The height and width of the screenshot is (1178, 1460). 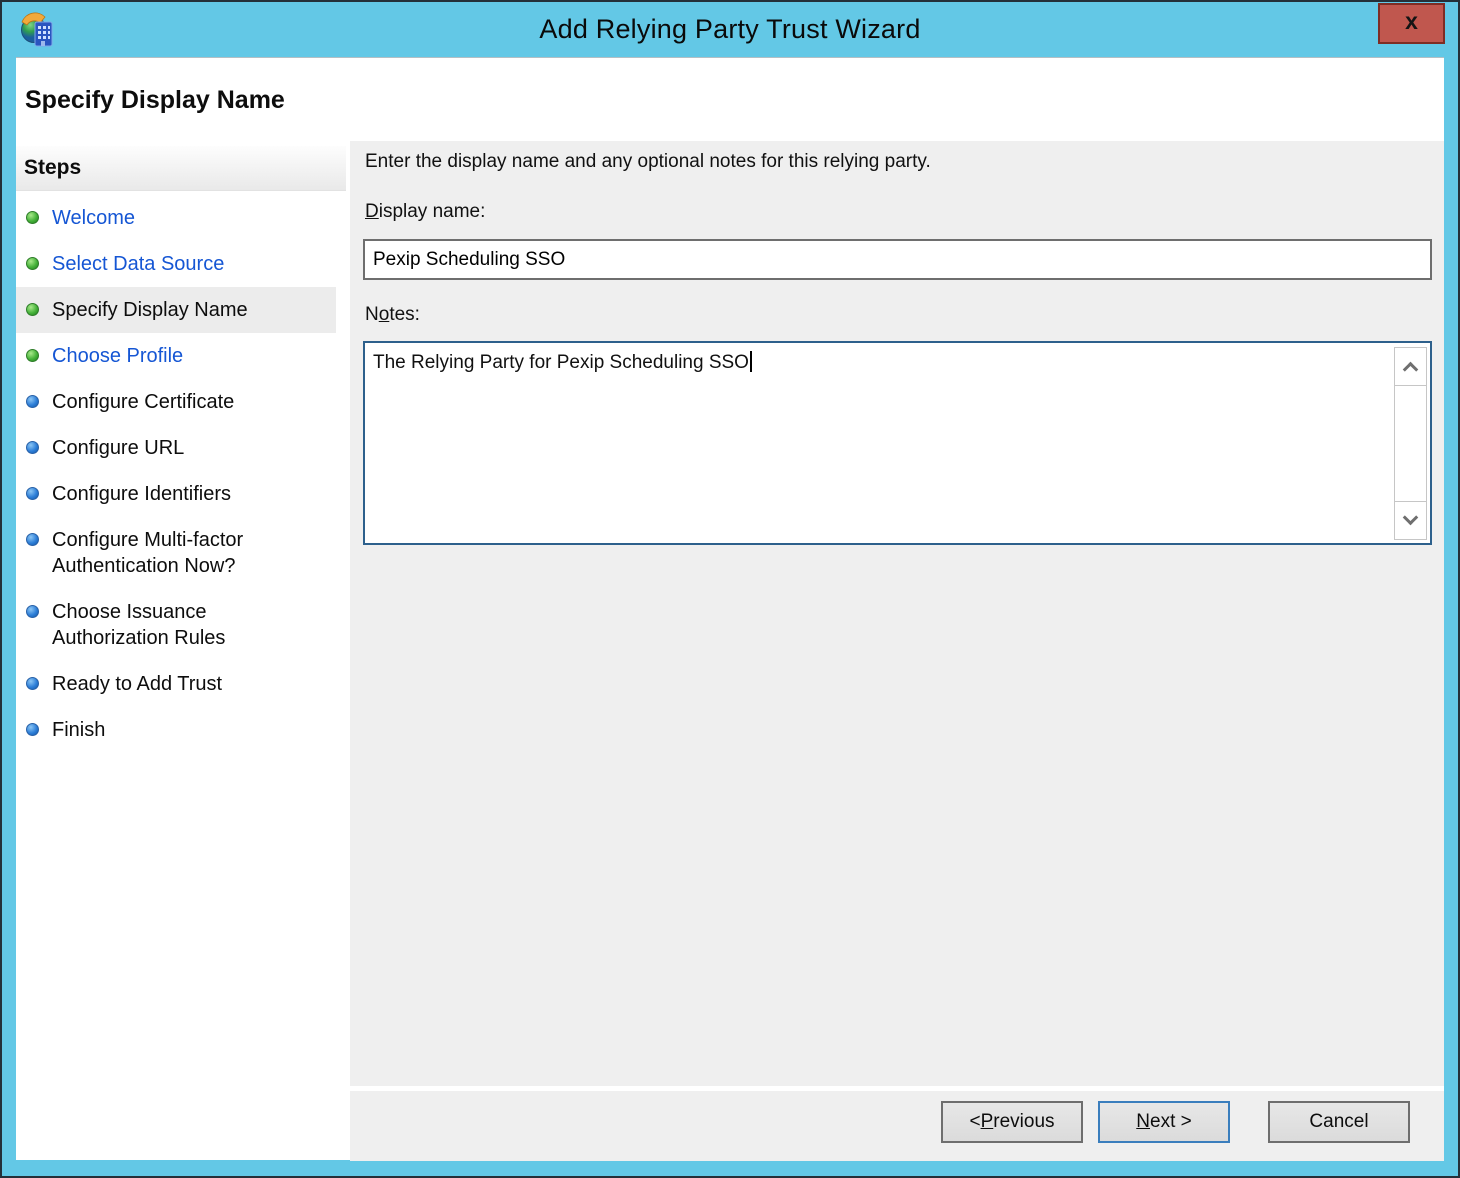 I want to click on window-title: Add Relying Party Trust Wizard, so click(x=730, y=29).